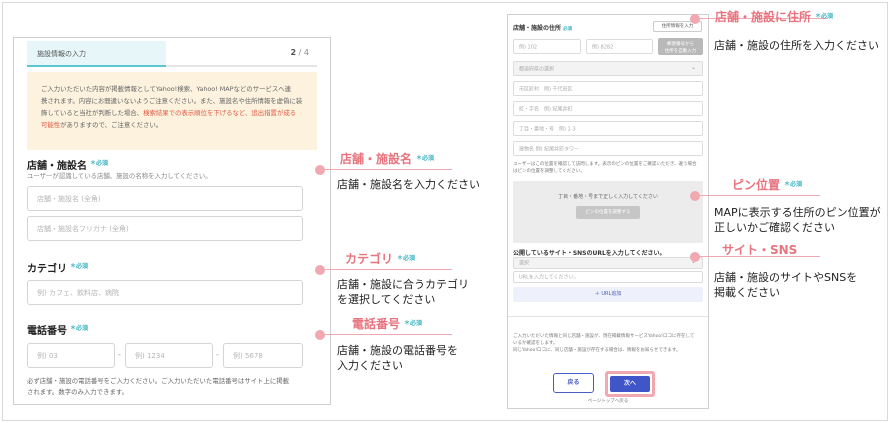 The image size is (890, 423). Describe the element at coordinates (165, 228) in the screenshot. I see `facility-name-kana-input: 店舗・施設名フリガナ (全角)` at that location.